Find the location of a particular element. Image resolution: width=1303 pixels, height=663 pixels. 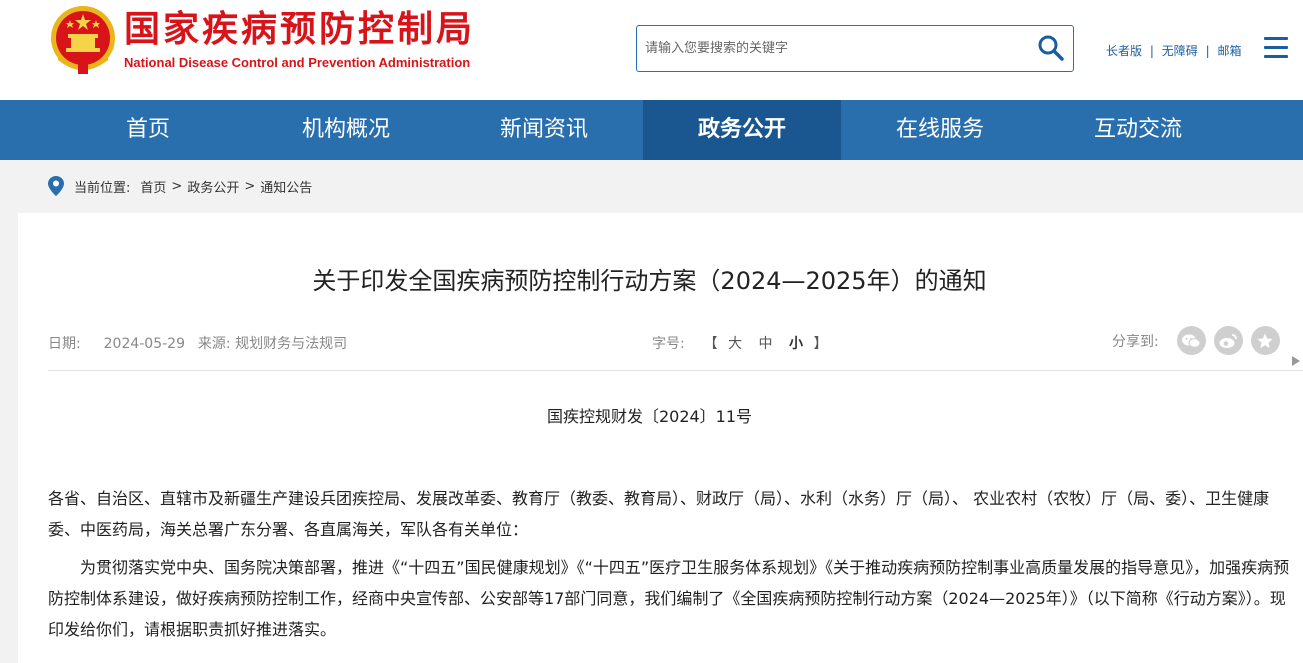

star-icon is located at coordinates (1265, 340).